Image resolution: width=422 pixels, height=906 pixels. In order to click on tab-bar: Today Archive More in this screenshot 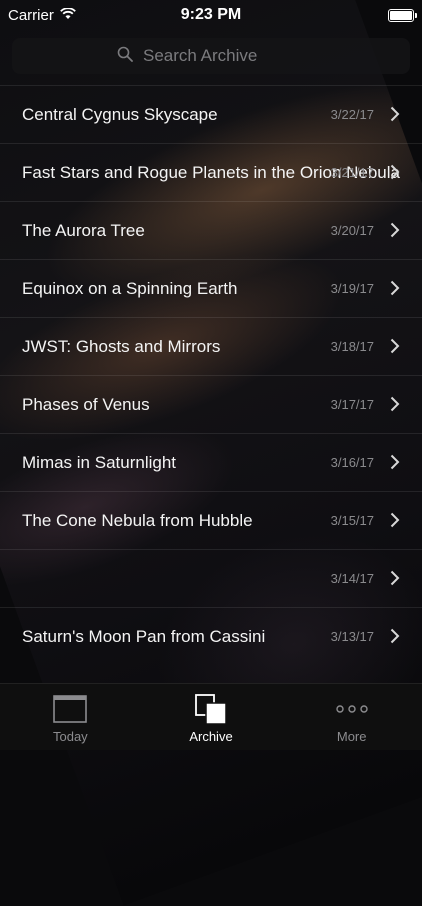, I will do `click(211, 716)`.